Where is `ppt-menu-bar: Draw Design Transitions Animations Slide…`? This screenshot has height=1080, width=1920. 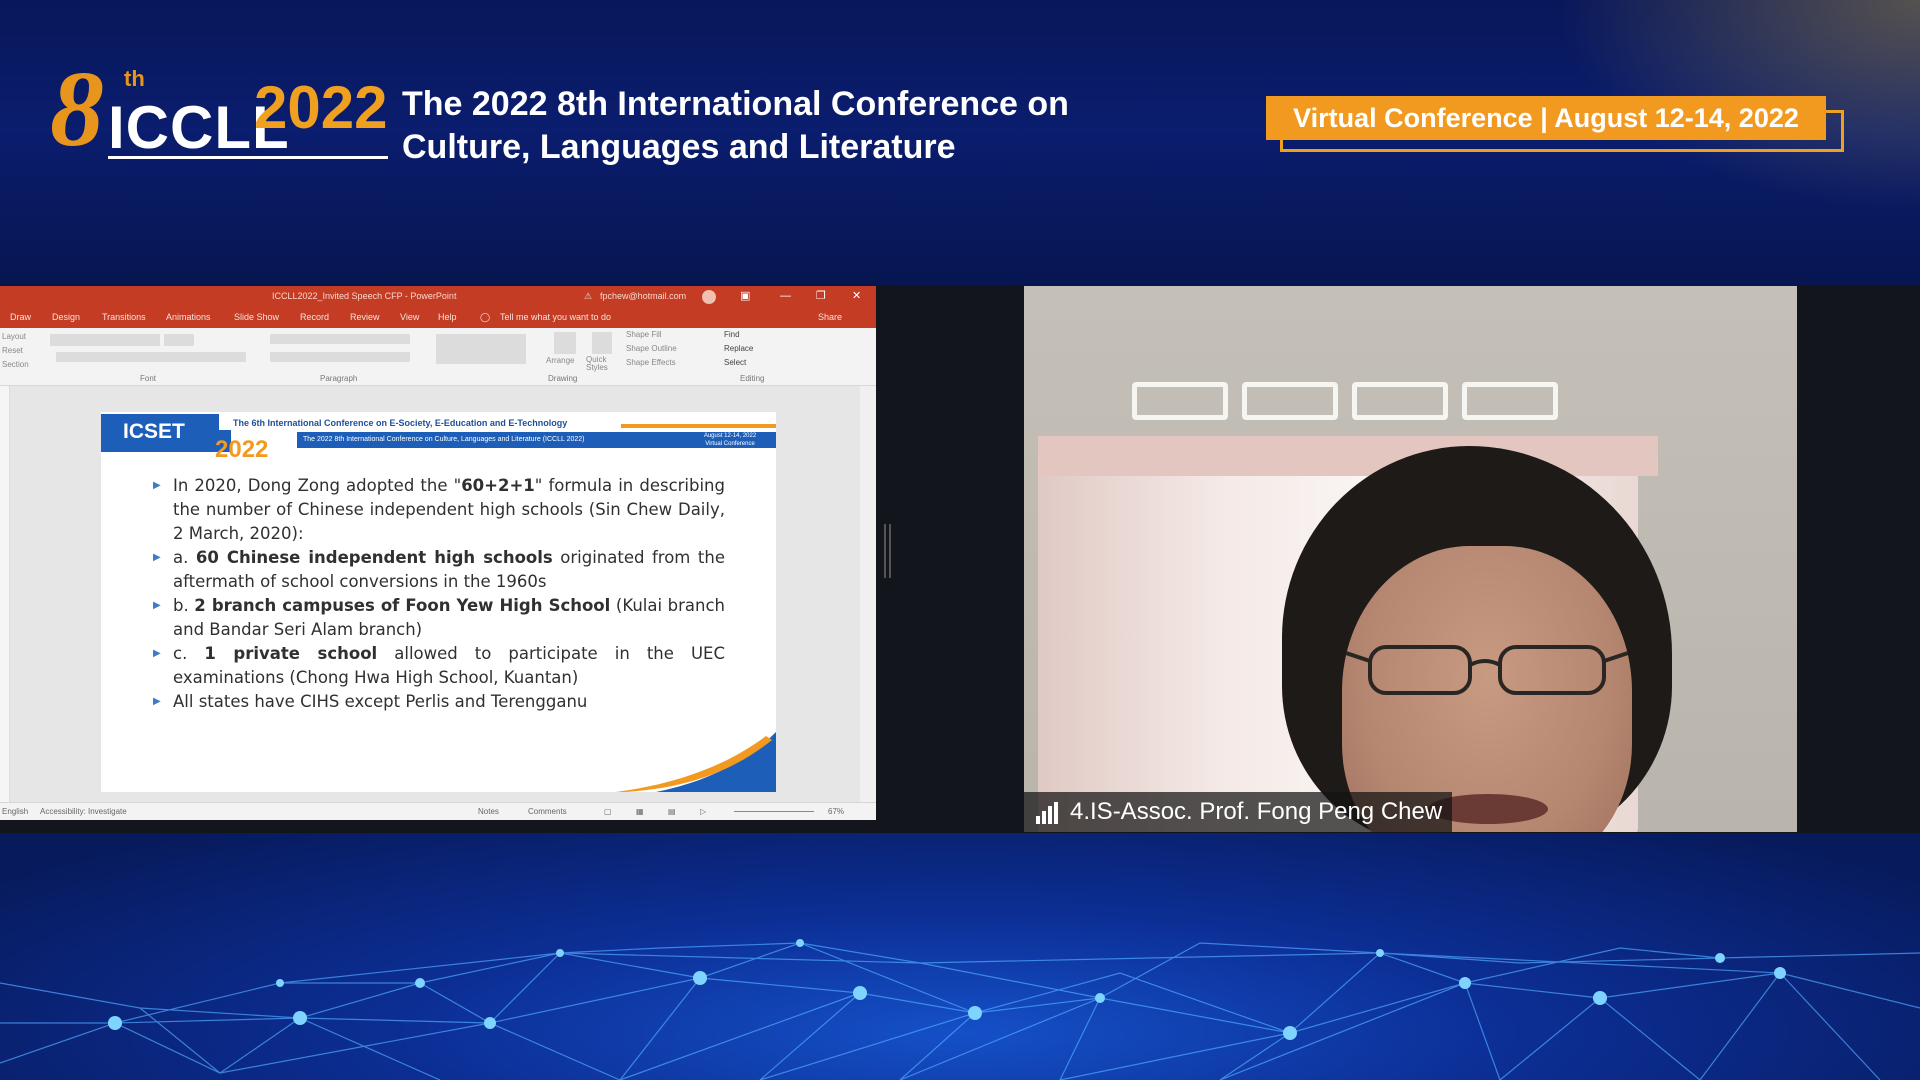 ppt-menu-bar: Draw Design Transitions Animations Slide… is located at coordinates (438, 317).